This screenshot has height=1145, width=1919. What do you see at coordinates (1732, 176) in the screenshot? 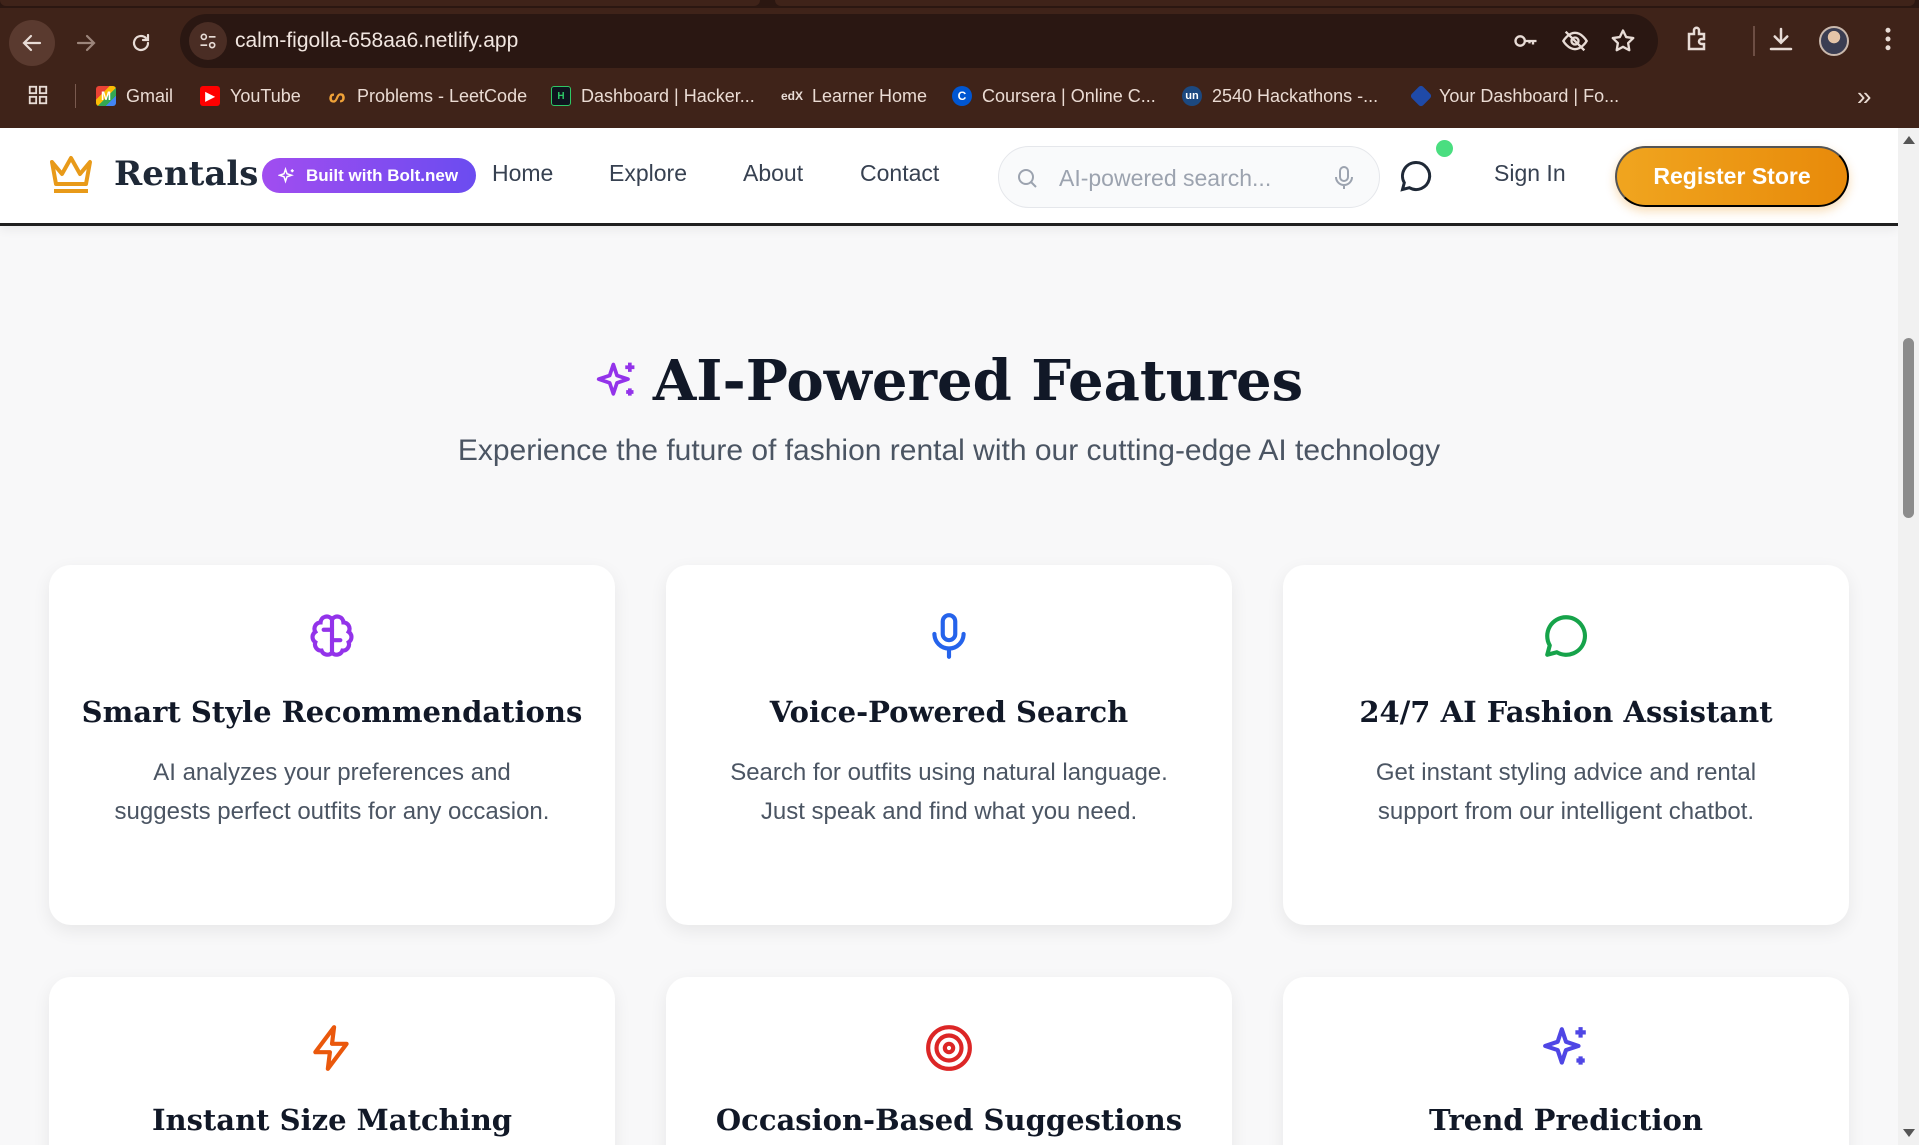
I see `register-store-button: Register Store` at bounding box center [1732, 176].